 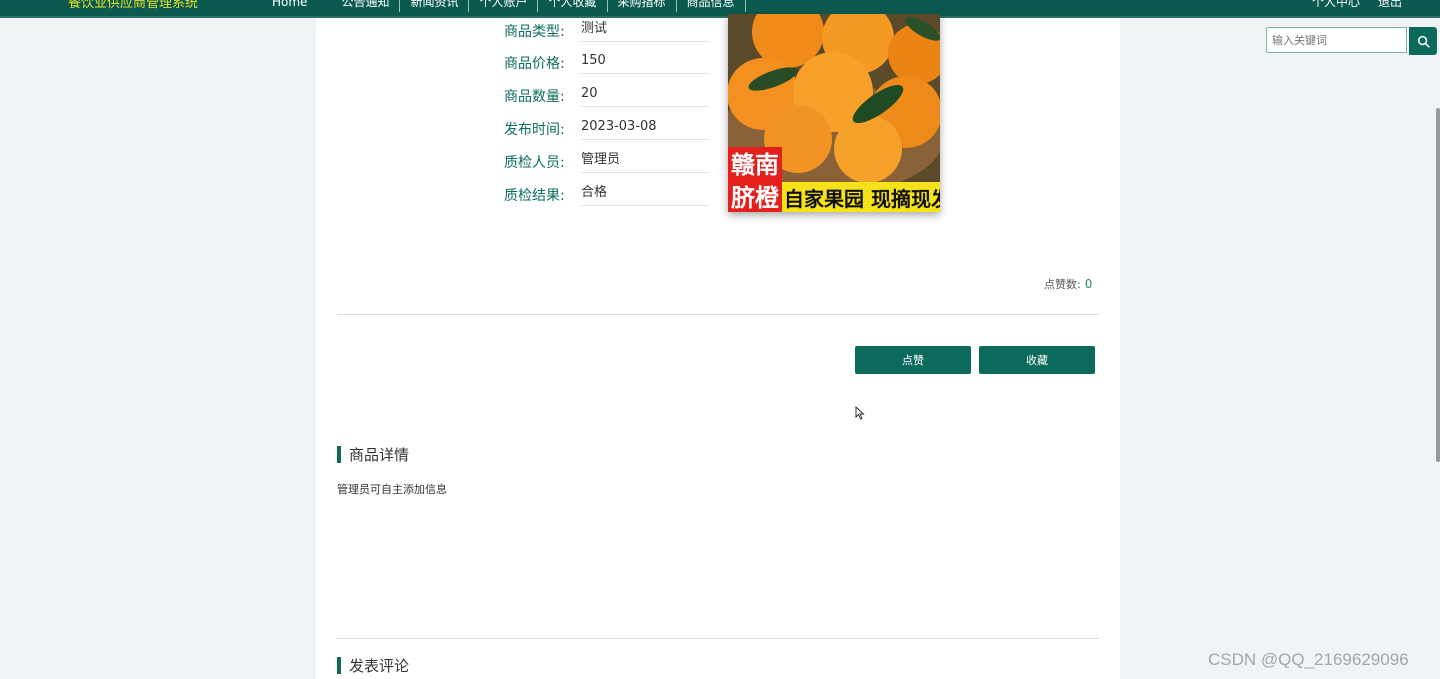 What do you see at coordinates (1336, 40) in the screenshot?
I see `search-input` at bounding box center [1336, 40].